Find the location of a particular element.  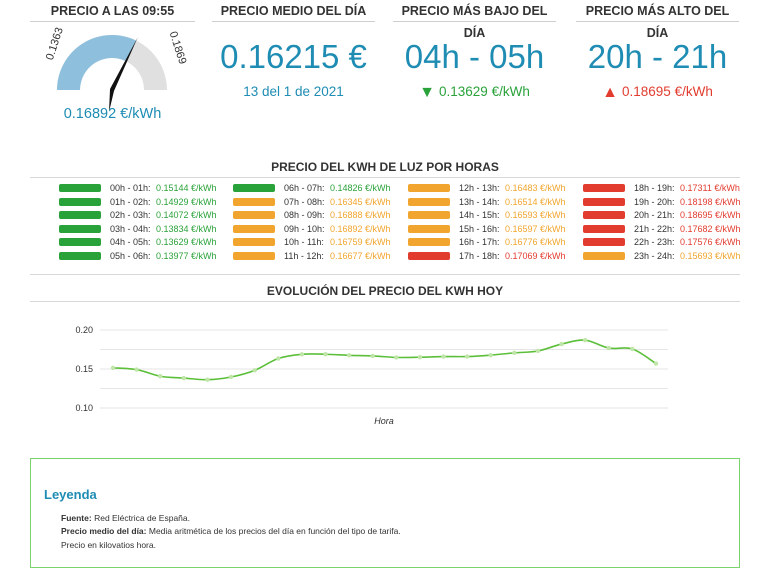

hour-price-item: 14h - 15h: 0.16593 €/kWh is located at coordinates (493, 215).